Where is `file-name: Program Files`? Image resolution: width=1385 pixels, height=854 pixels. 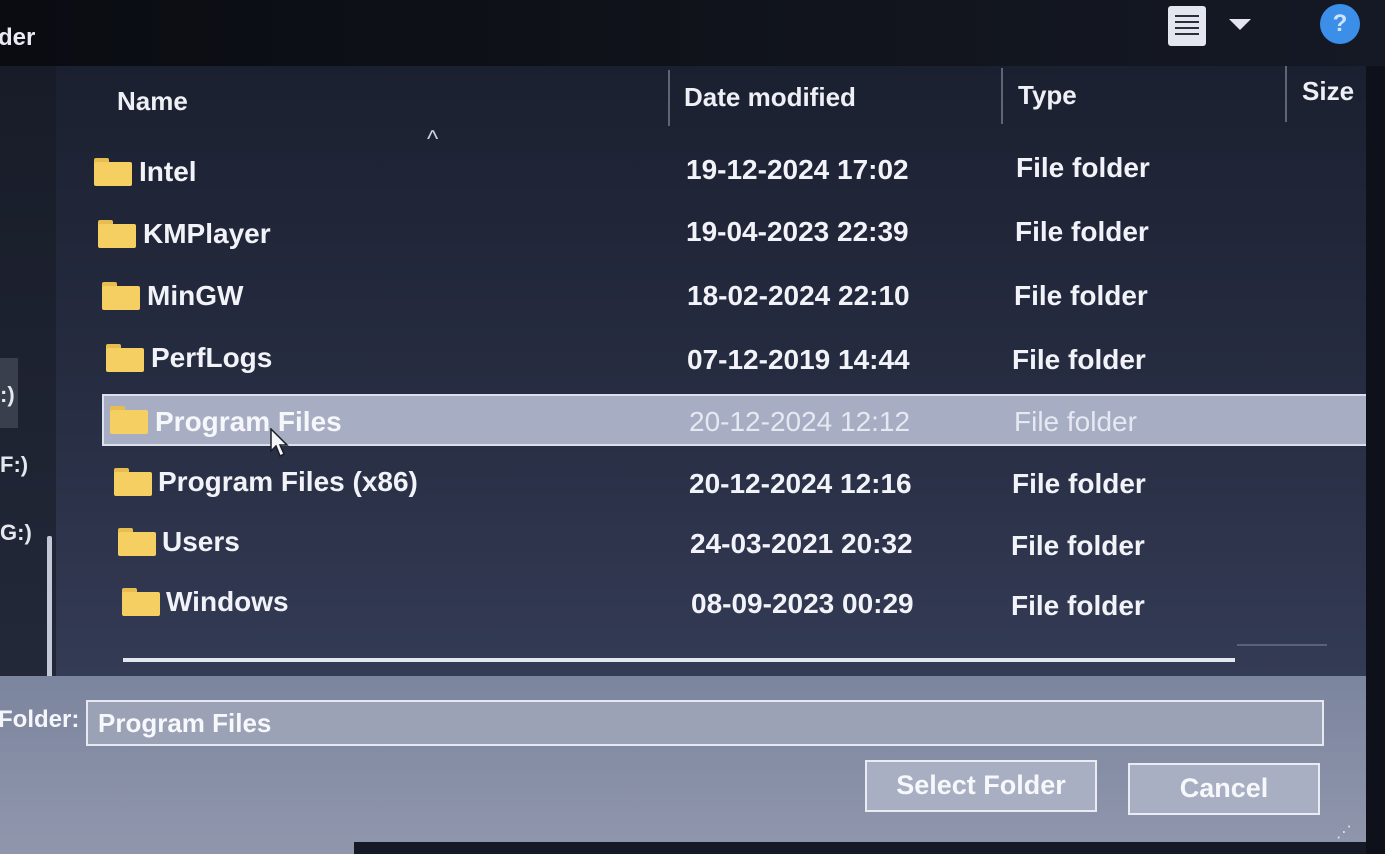
file-name: Program Files is located at coordinates (248, 421).